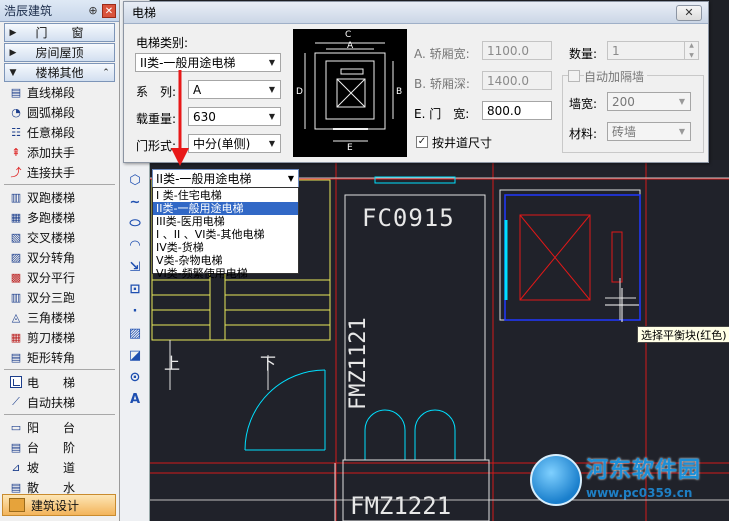 This screenshot has height=521, width=729. Describe the element at coordinates (28, 11) in the screenshot. I see `palette-title: 浩辰建筑` at that location.